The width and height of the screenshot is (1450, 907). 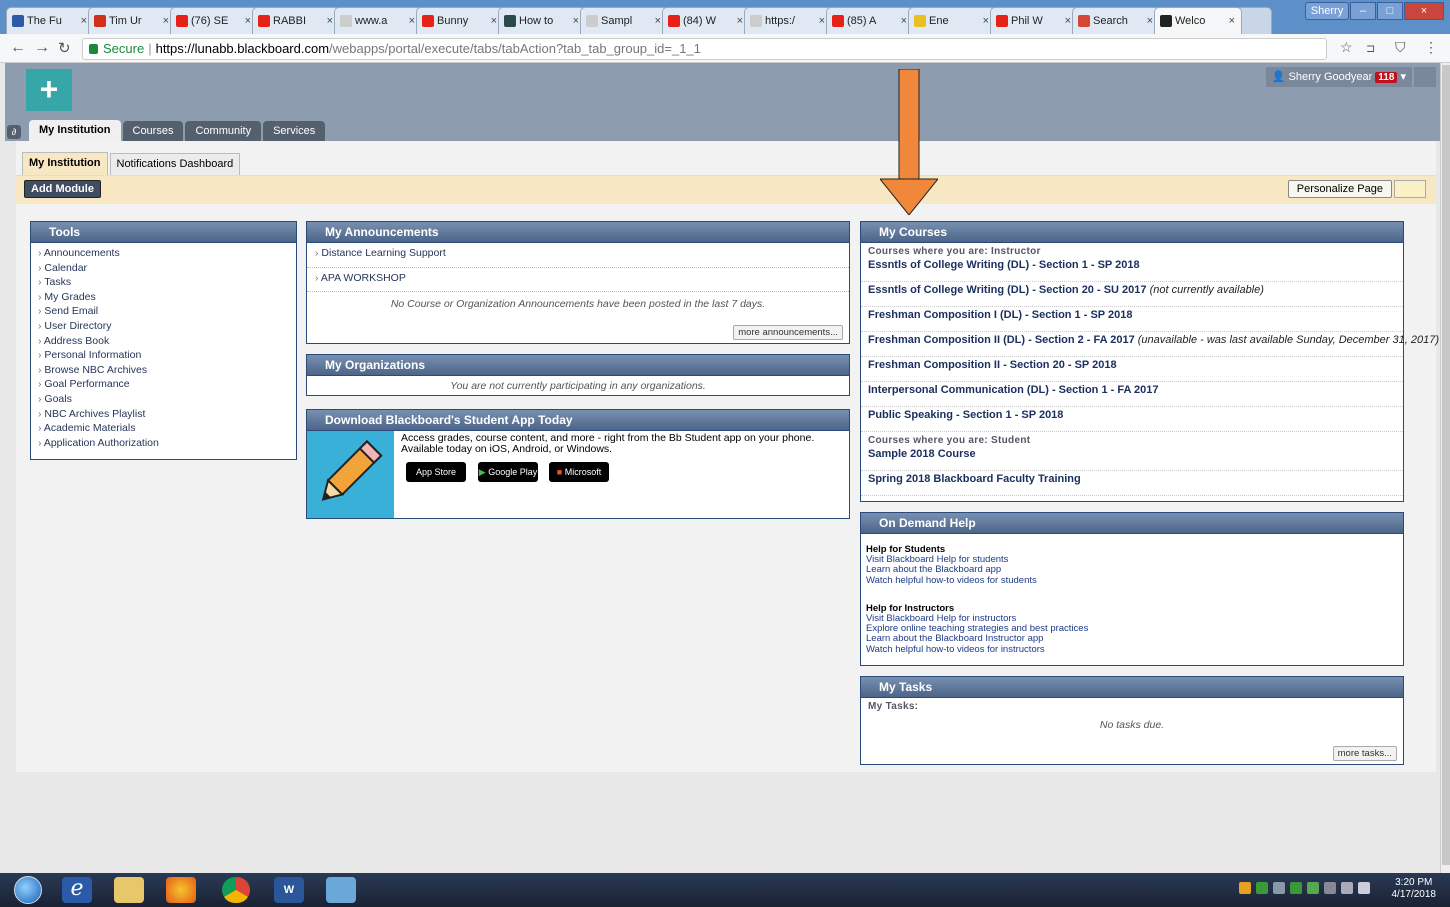 I want to click on page-scrollbar, so click(x=1445, y=468).